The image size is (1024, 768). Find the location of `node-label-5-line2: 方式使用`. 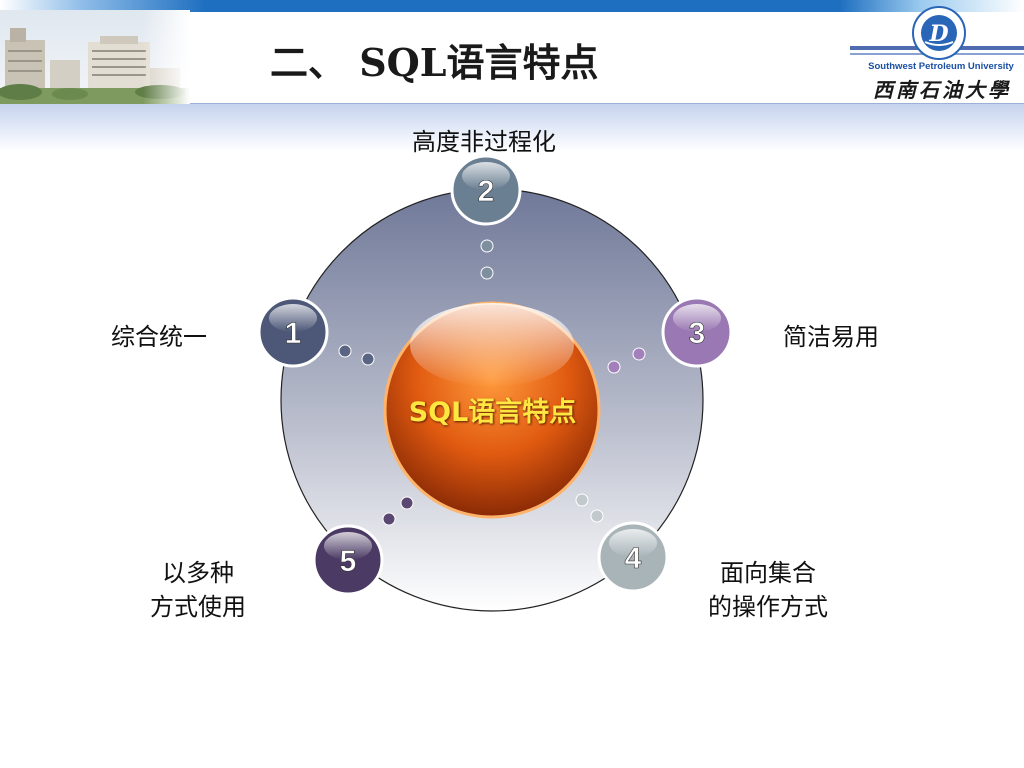

node-label-5-line2: 方式使用 is located at coordinates (198, 607).